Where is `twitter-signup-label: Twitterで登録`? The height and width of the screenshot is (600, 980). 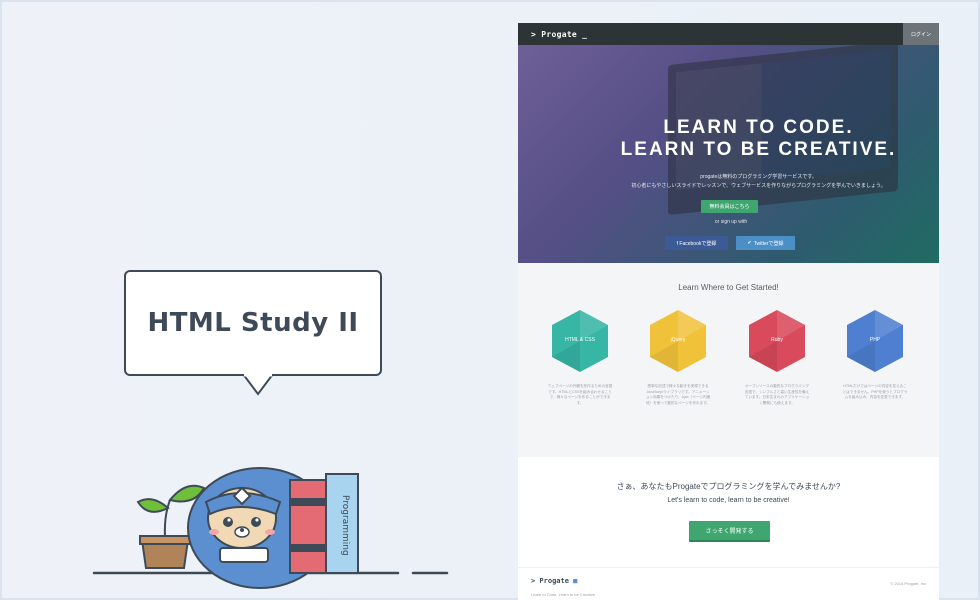
twitter-signup-label: Twitterで登録 is located at coordinates (768, 243).